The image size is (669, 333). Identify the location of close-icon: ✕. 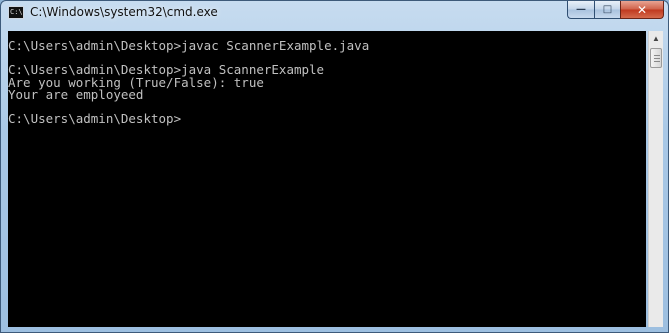
(642, 9).